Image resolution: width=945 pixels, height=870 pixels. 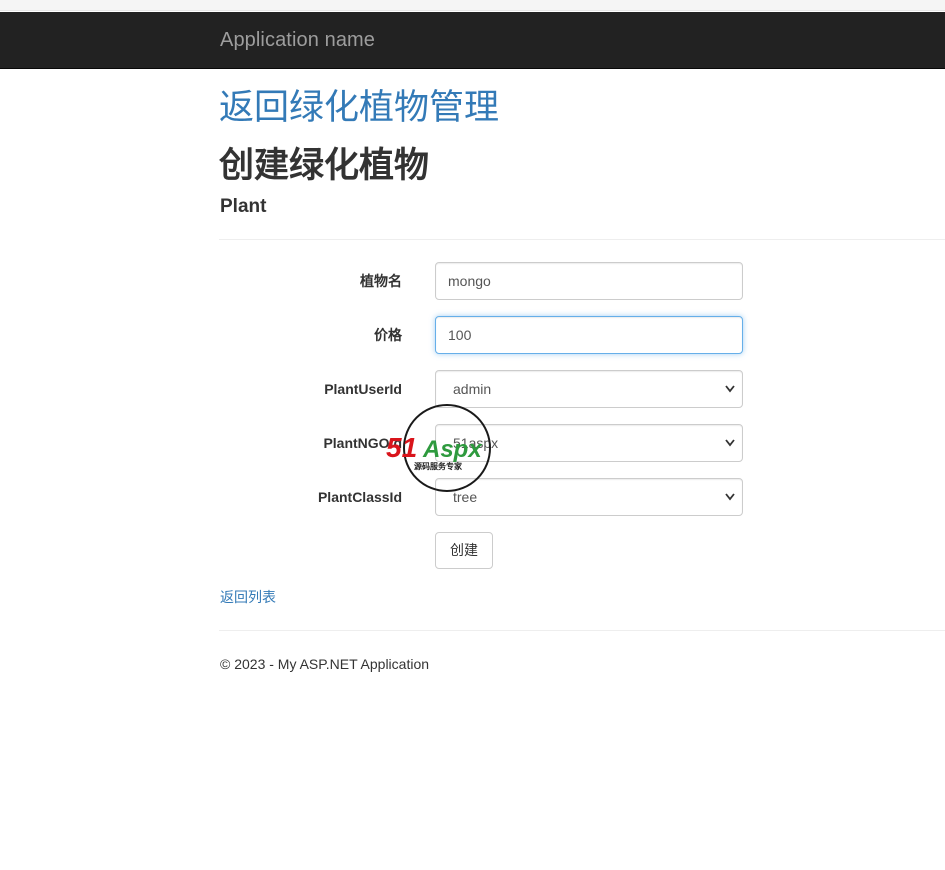 I want to click on footer-copyright: © 2023 - My ASP.NET Application, so click(x=325, y=664).